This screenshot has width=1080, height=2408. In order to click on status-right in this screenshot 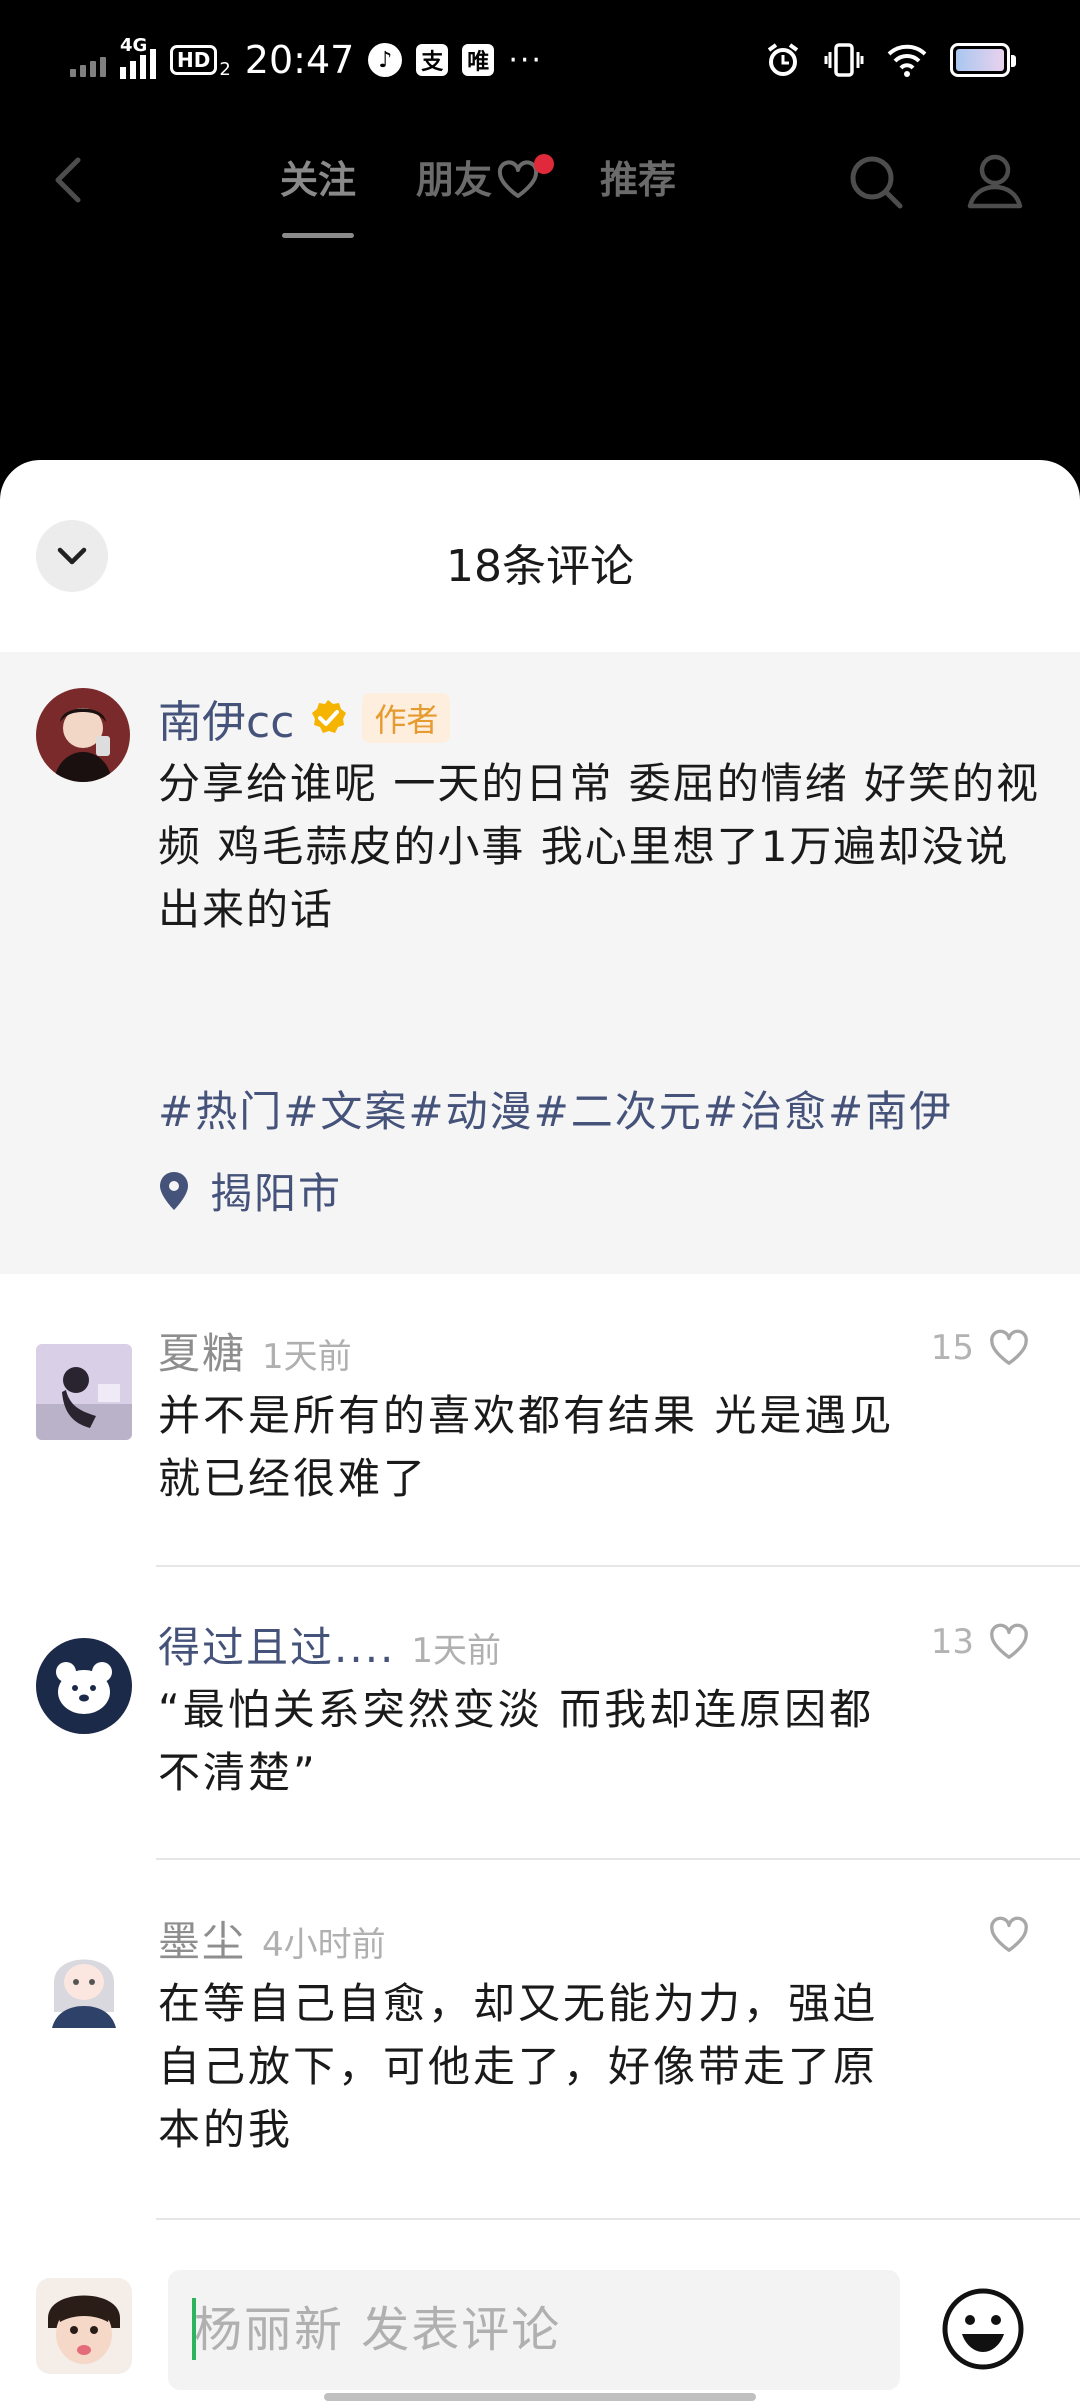, I will do `click(890, 60)`.